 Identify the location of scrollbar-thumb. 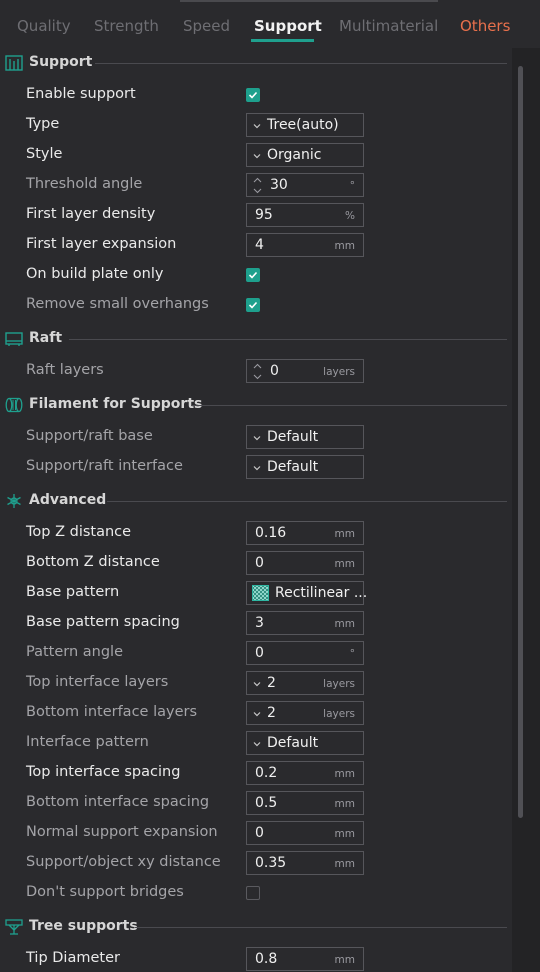
(520, 442).